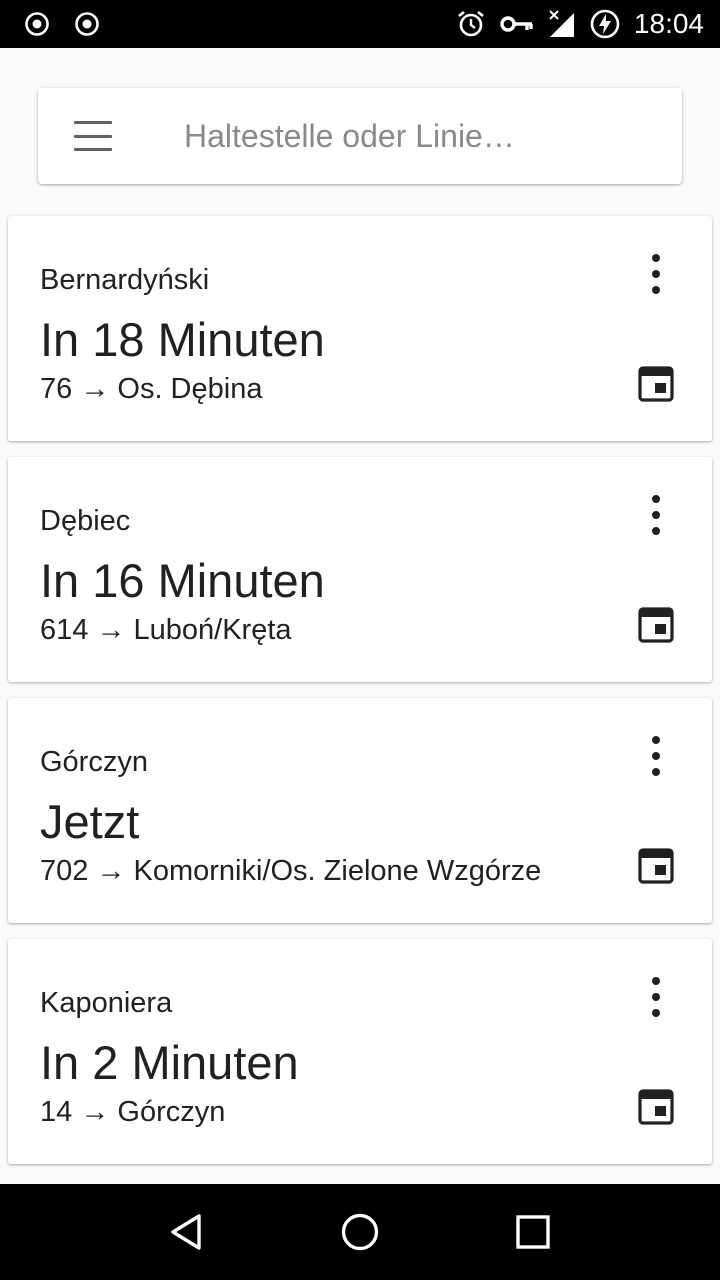 Image resolution: width=720 pixels, height=1280 pixels. I want to click on line-direction: 614 → Luboń/Kręta, so click(166, 630).